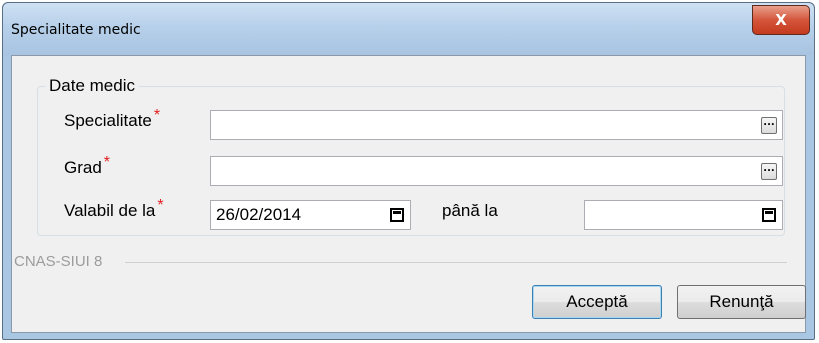  I want to click on close-icon: X, so click(781, 20).